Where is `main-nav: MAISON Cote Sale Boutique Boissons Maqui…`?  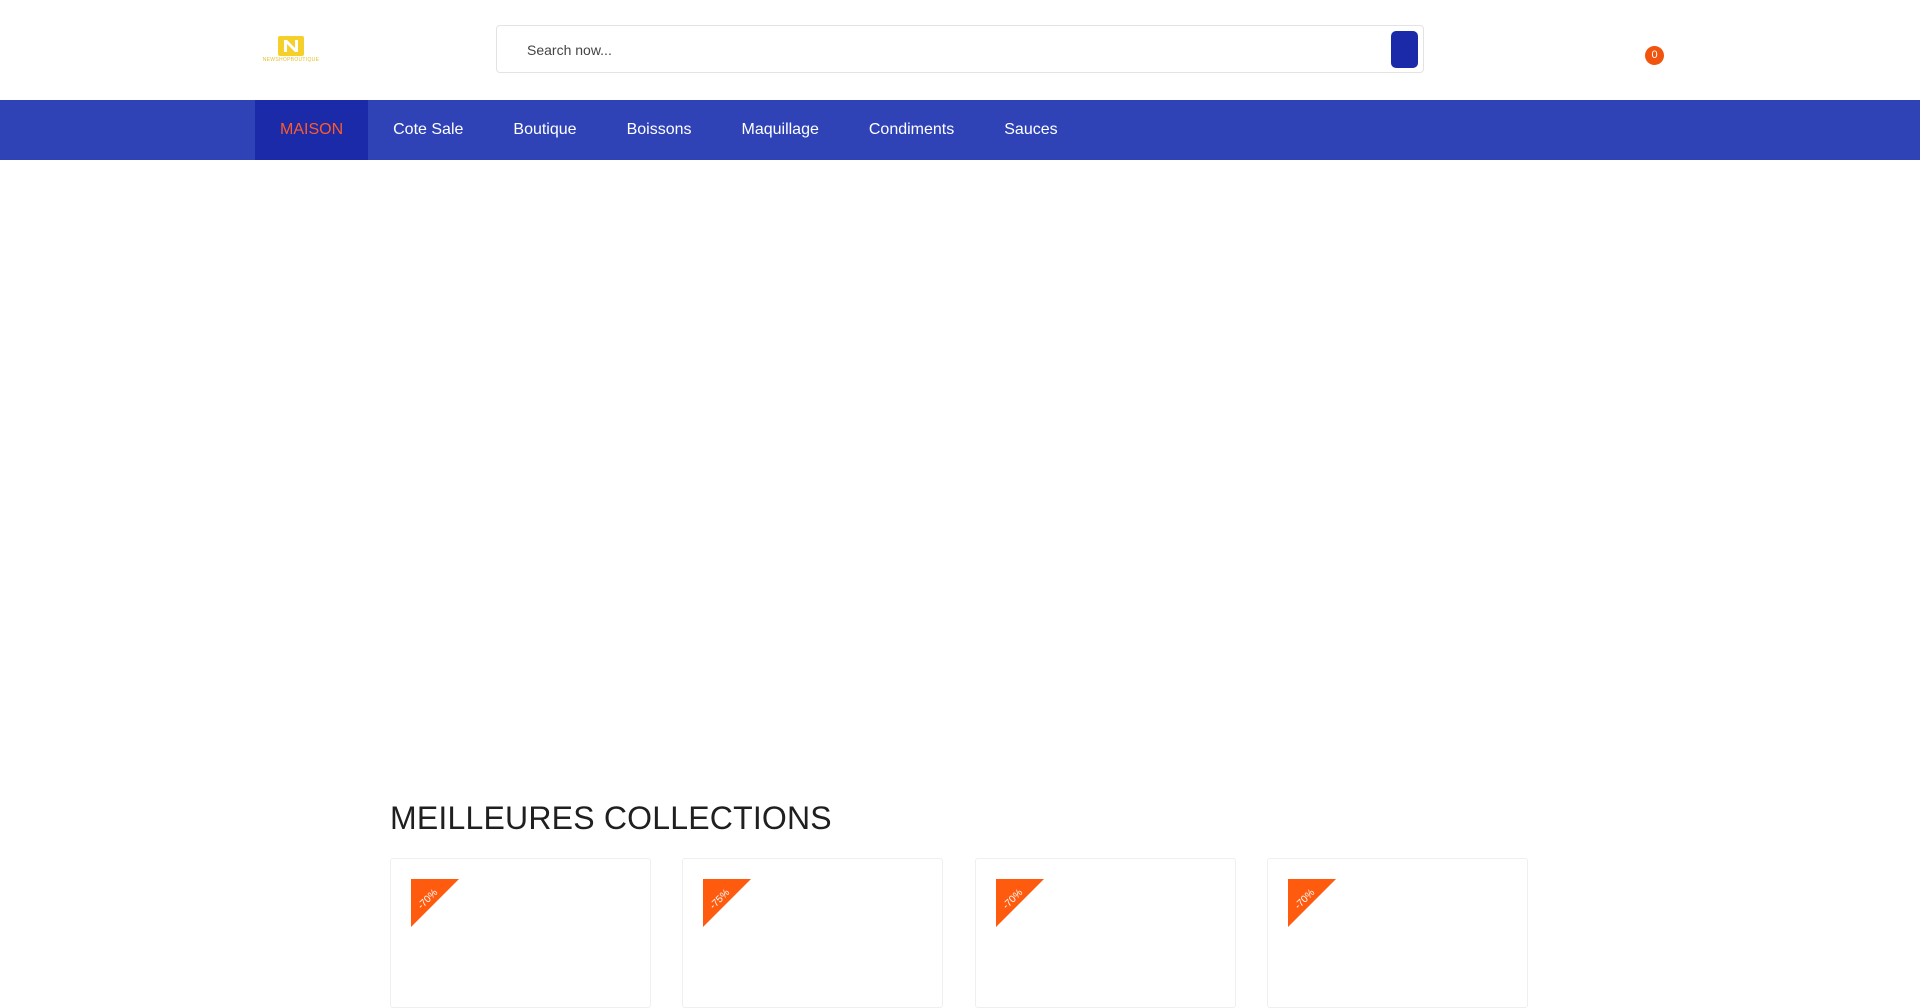
main-nav: MAISON Cote Sale Boutique Boissons Maqui… is located at coordinates (960, 130).